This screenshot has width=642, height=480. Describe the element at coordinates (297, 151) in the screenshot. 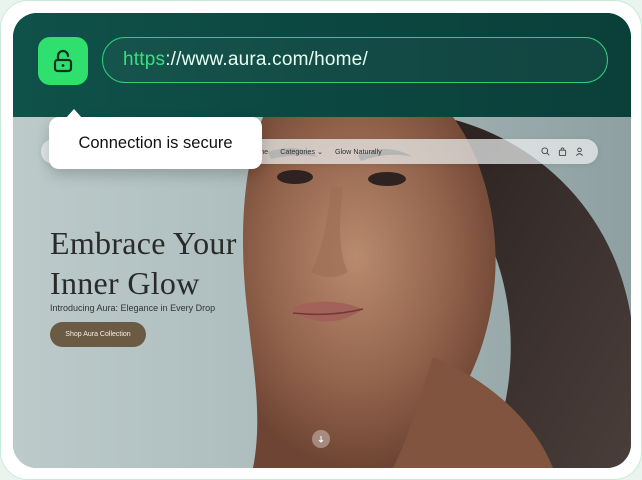

I see `nav-categories-label: Categories` at that location.